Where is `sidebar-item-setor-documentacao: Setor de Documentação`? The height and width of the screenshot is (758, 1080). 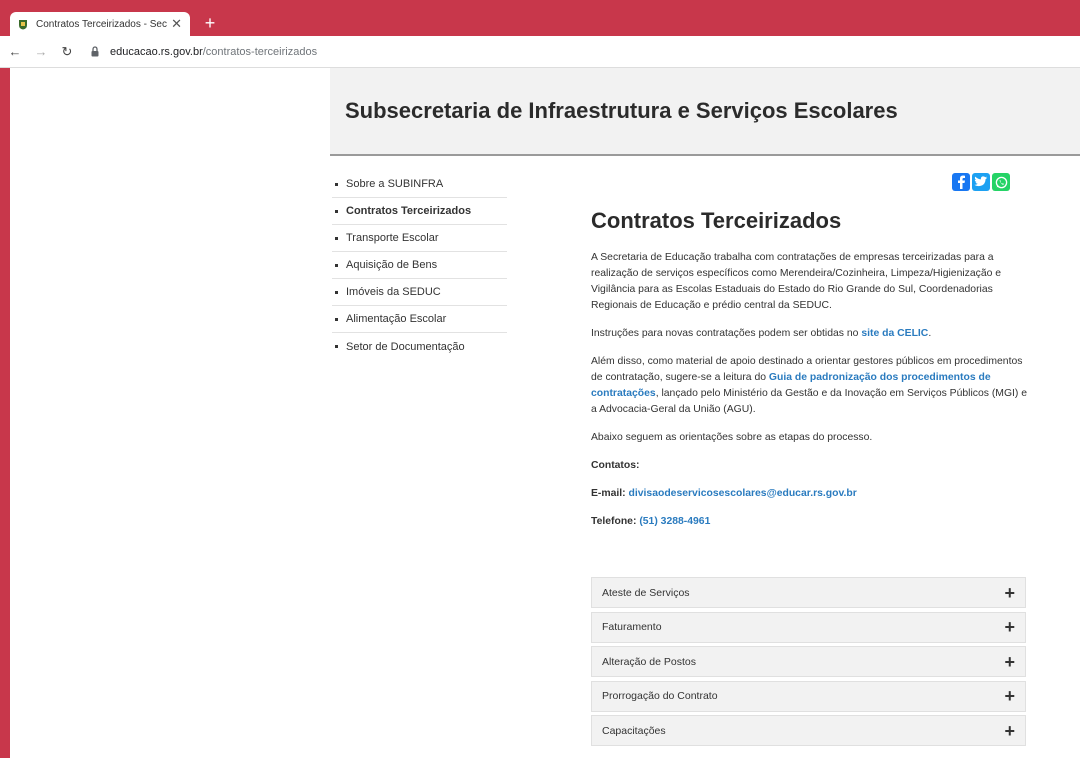
sidebar-item-setor-documentacao: Setor de Documentação is located at coordinates (419, 346).